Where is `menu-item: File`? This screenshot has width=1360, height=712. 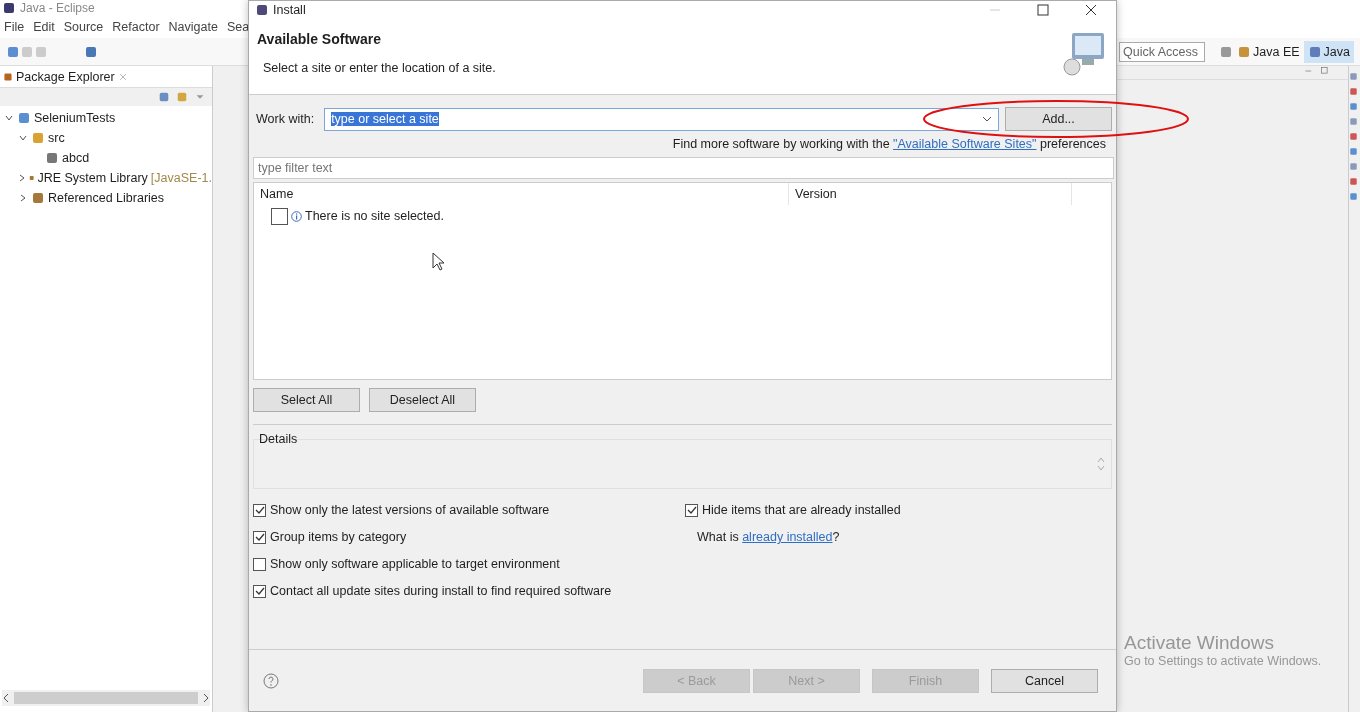
menu-item: File is located at coordinates (14, 27).